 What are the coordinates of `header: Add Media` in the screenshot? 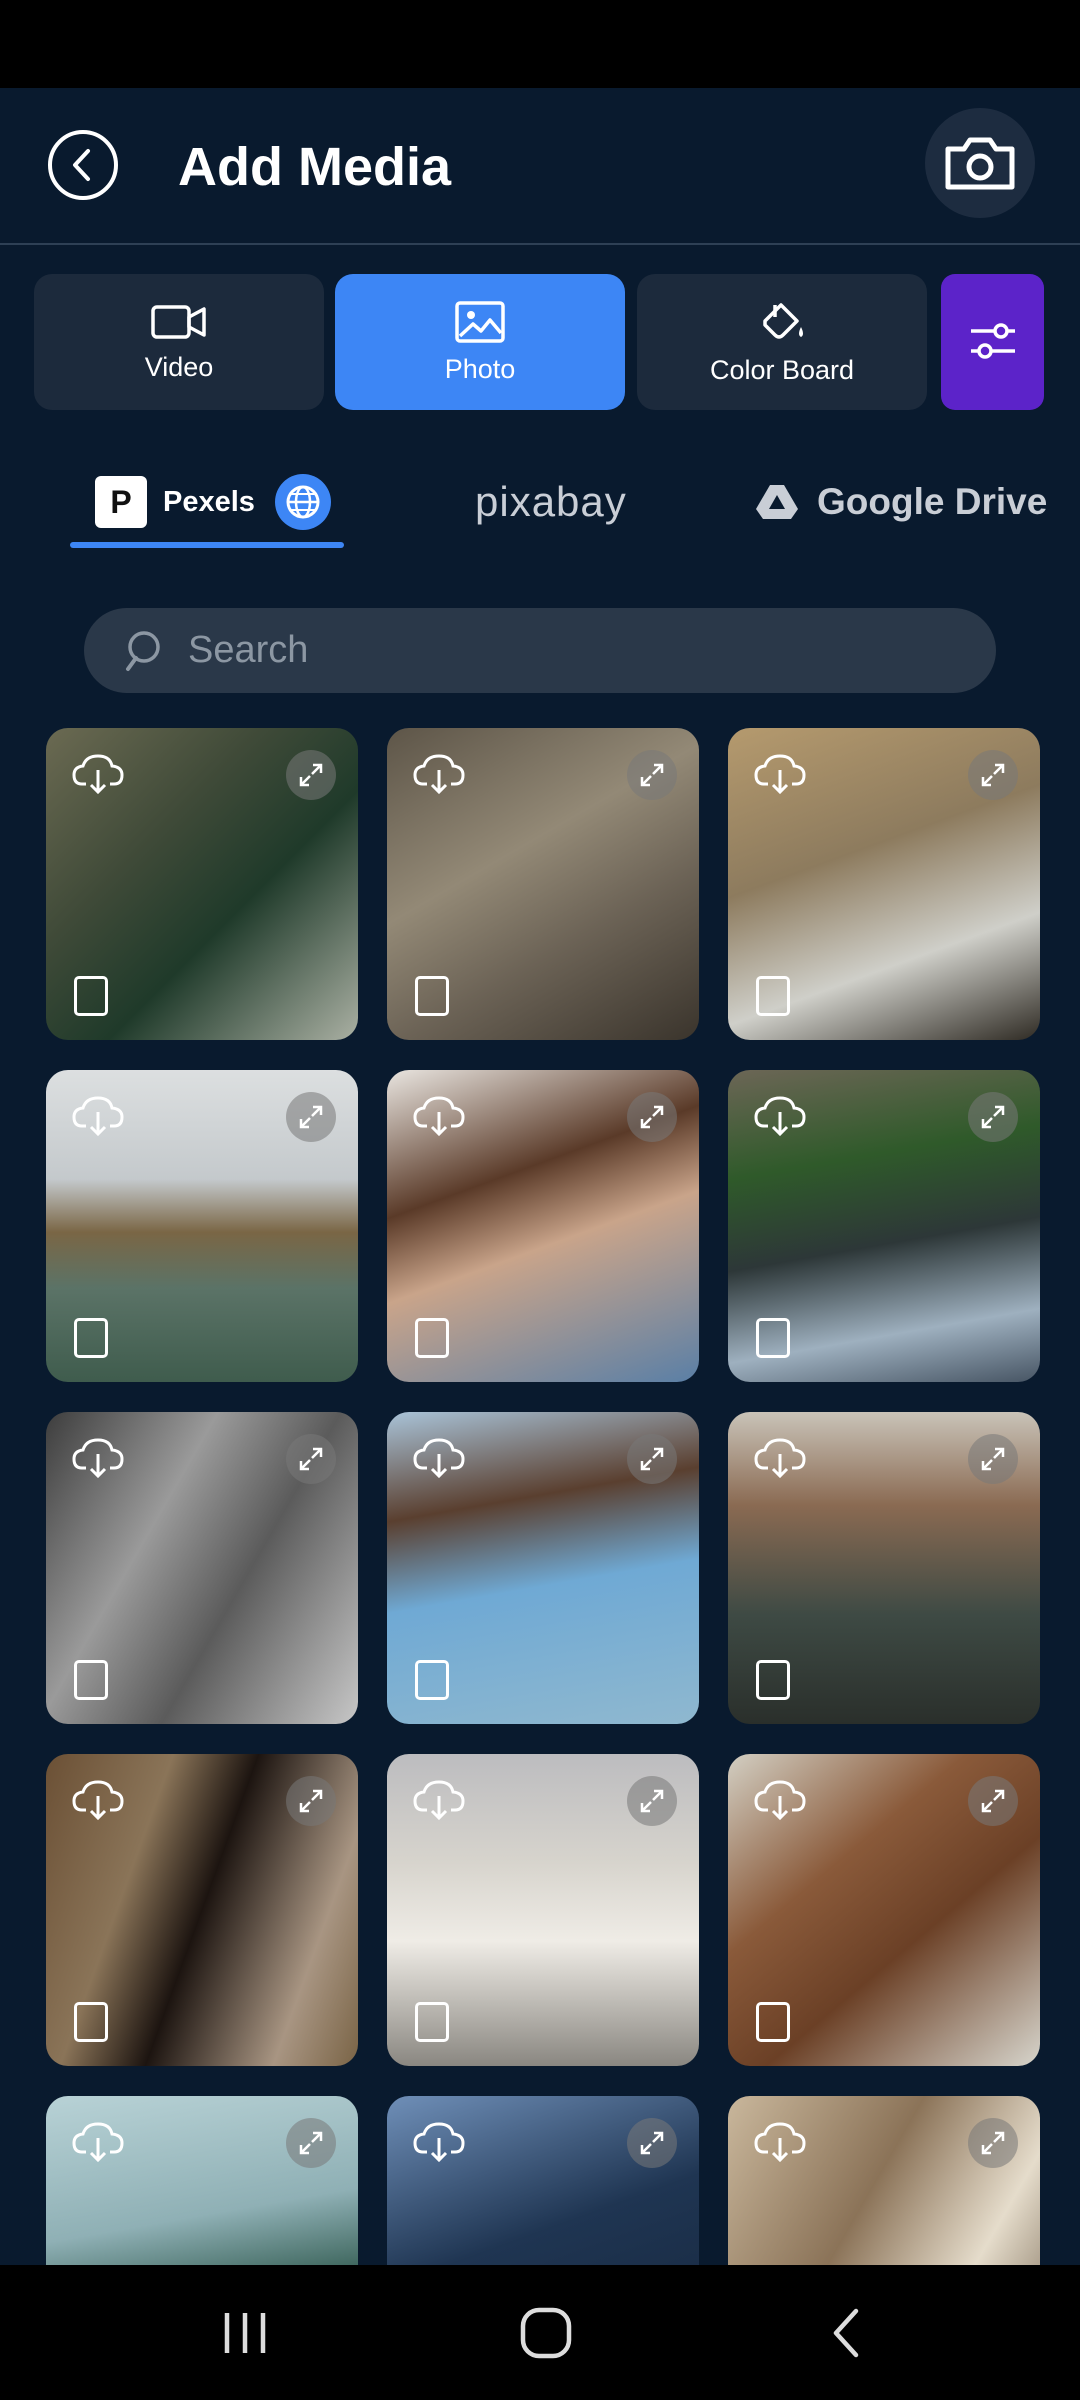 It's located at (540, 166).